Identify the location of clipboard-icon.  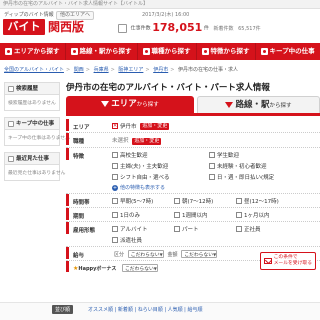
(122, 28).